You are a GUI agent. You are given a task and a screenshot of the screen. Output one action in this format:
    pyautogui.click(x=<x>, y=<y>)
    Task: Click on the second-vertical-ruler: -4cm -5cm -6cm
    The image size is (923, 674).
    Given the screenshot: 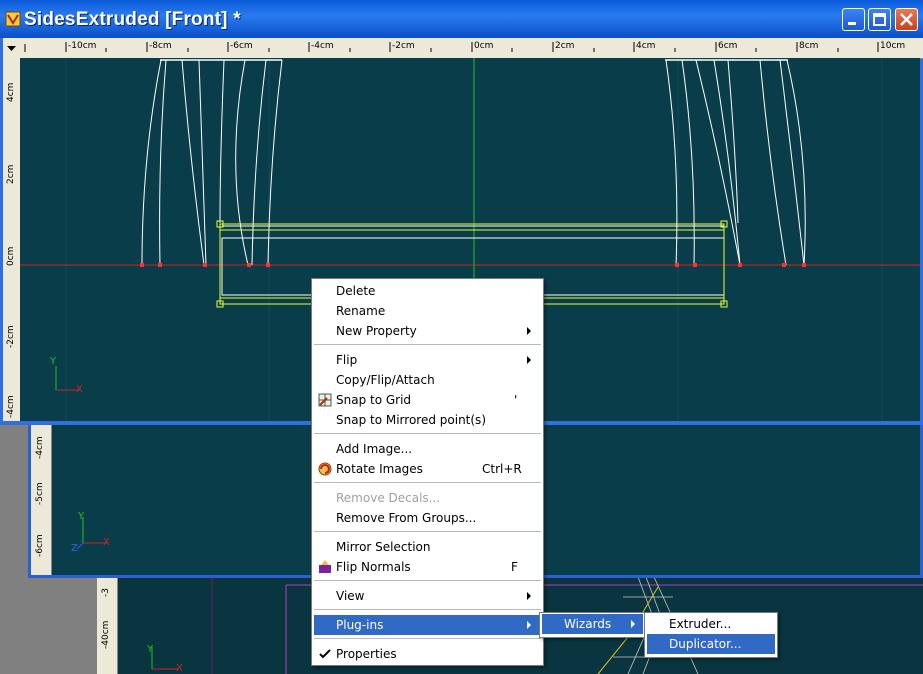 What is the action you would take?
    pyautogui.click(x=41, y=500)
    